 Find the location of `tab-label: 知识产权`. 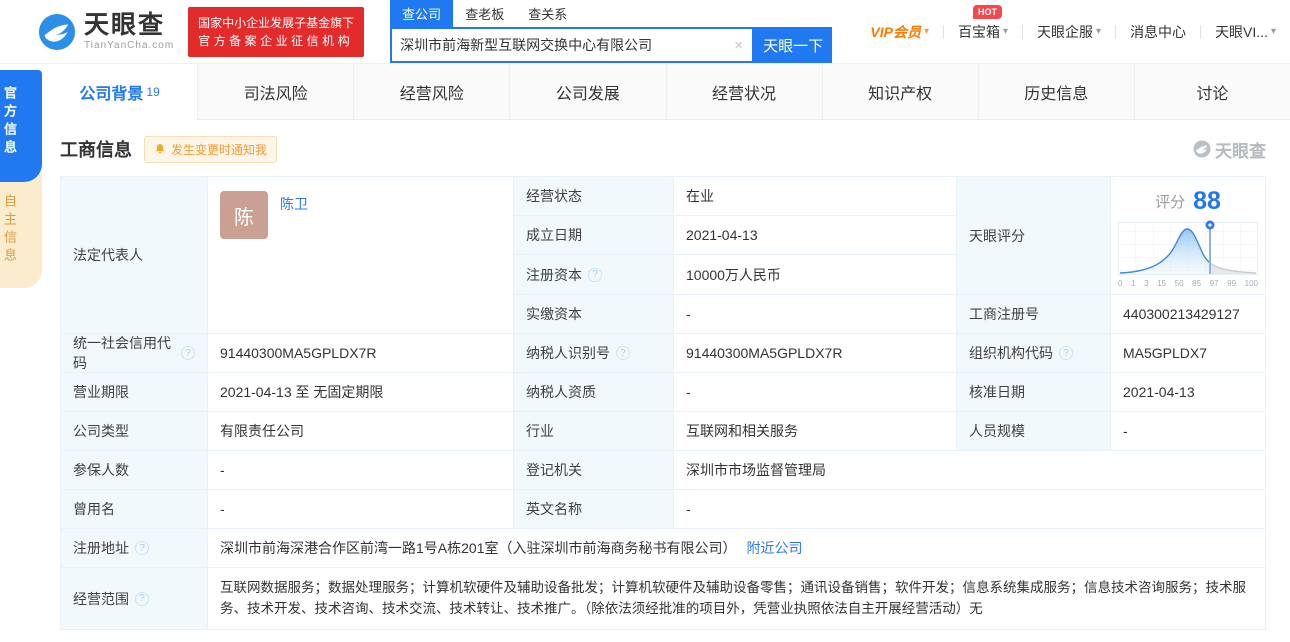

tab-label: 知识产权 is located at coordinates (900, 94).